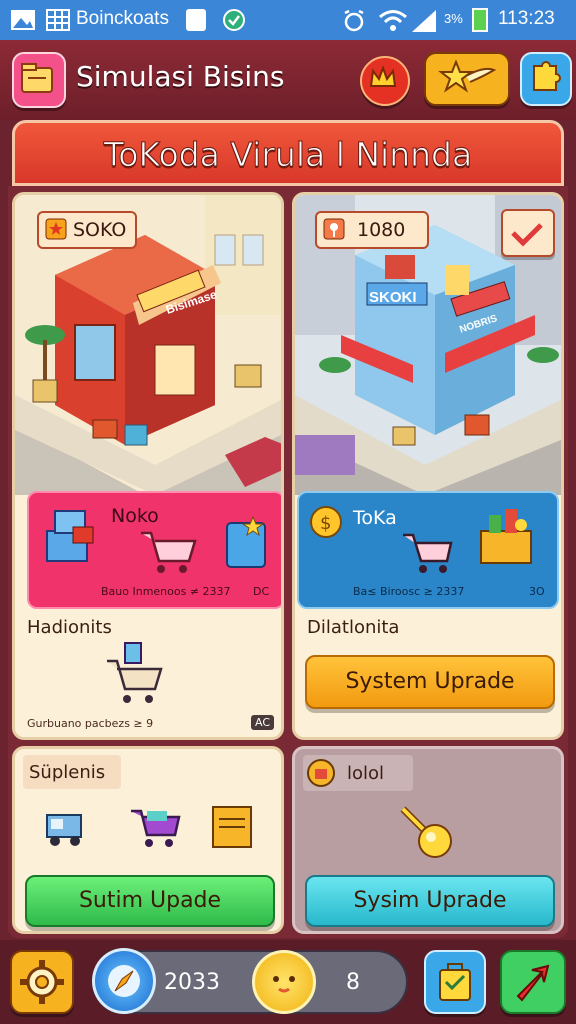 This screenshot has height=1024, width=576. Describe the element at coordinates (393, 20) in the screenshot. I see `wifi-icon` at that location.